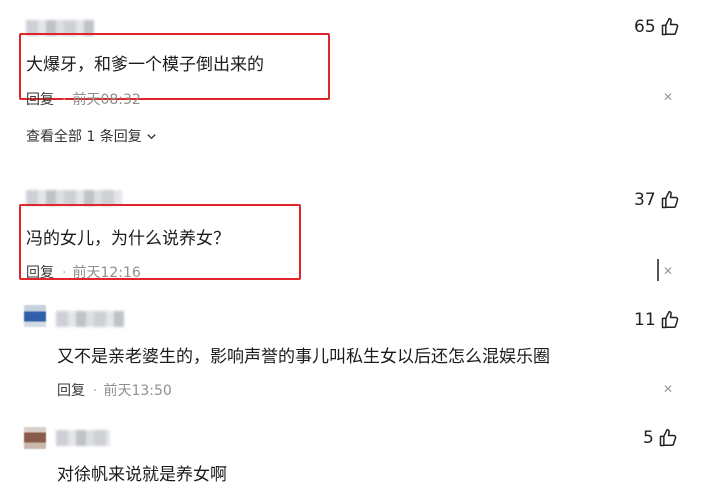 This screenshot has width=720, height=496. Describe the element at coordinates (145, 65) in the screenshot. I see `comment-text: 大爆牙，和爹一个模子倒出来的` at that location.